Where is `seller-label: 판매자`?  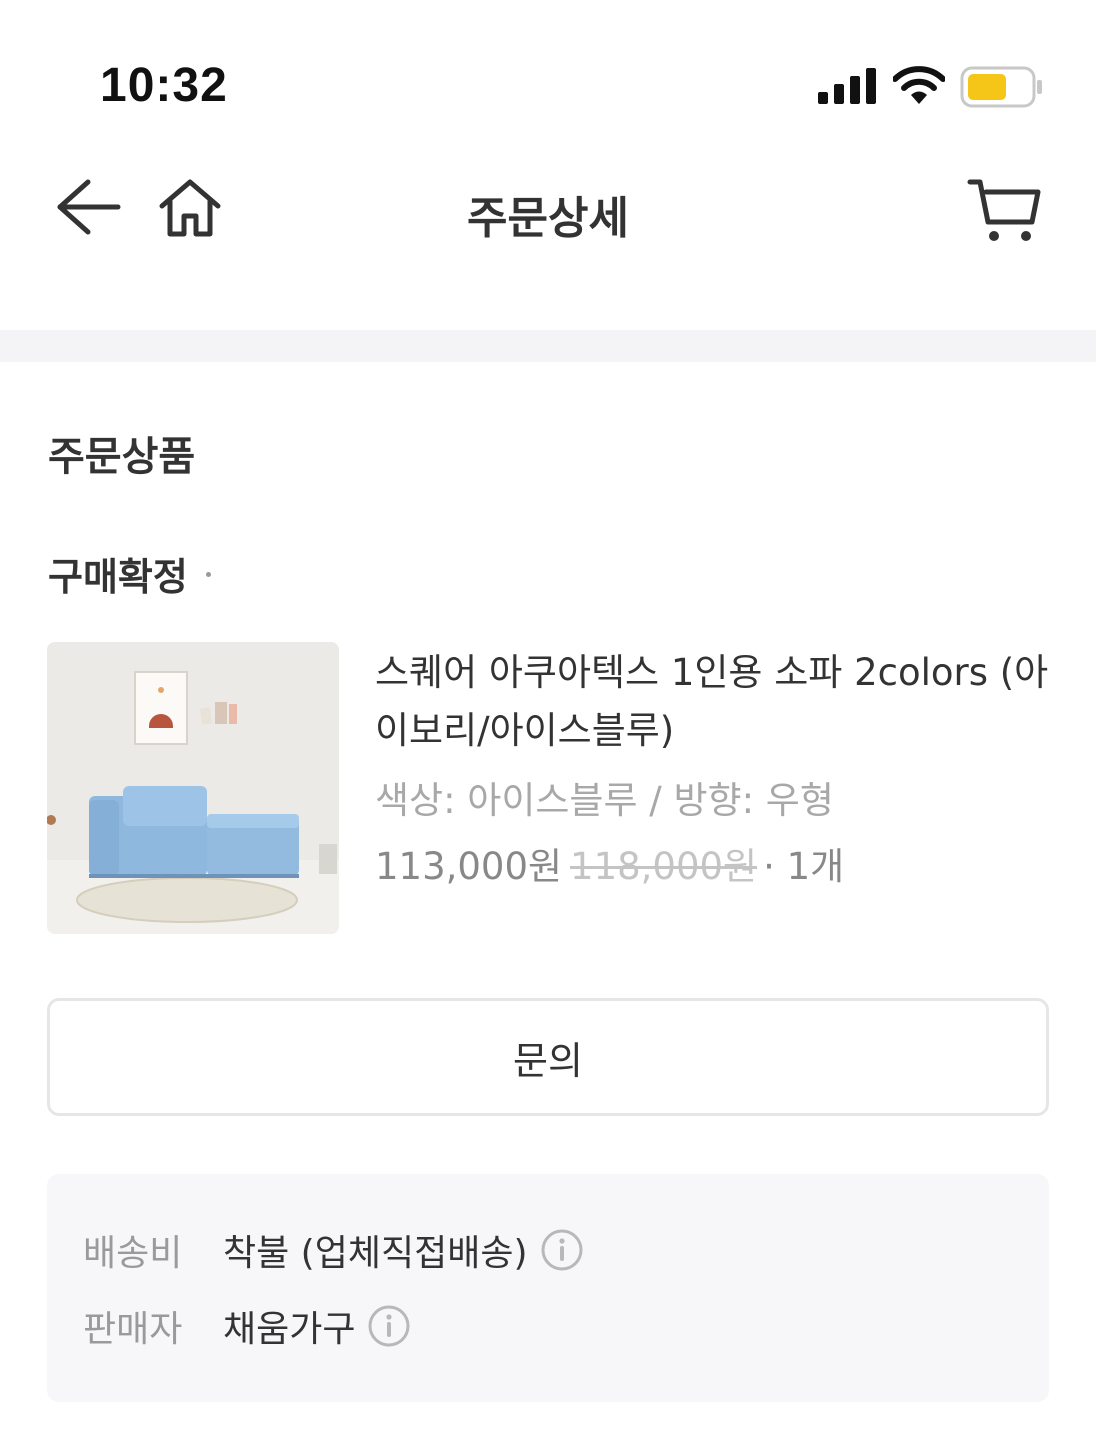
seller-label: 판매자 is located at coordinates (133, 1329).